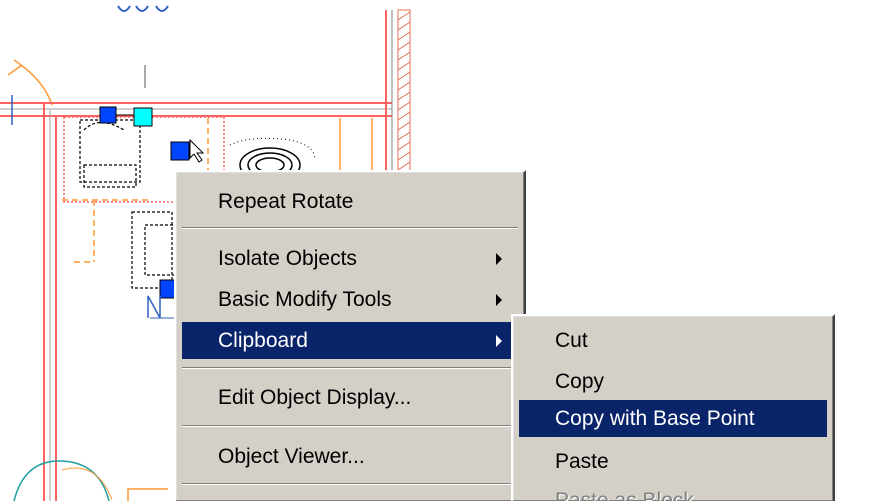 The image size is (875, 501). What do you see at coordinates (196, 109) in the screenshot?
I see `horizontal-wall` at bounding box center [196, 109].